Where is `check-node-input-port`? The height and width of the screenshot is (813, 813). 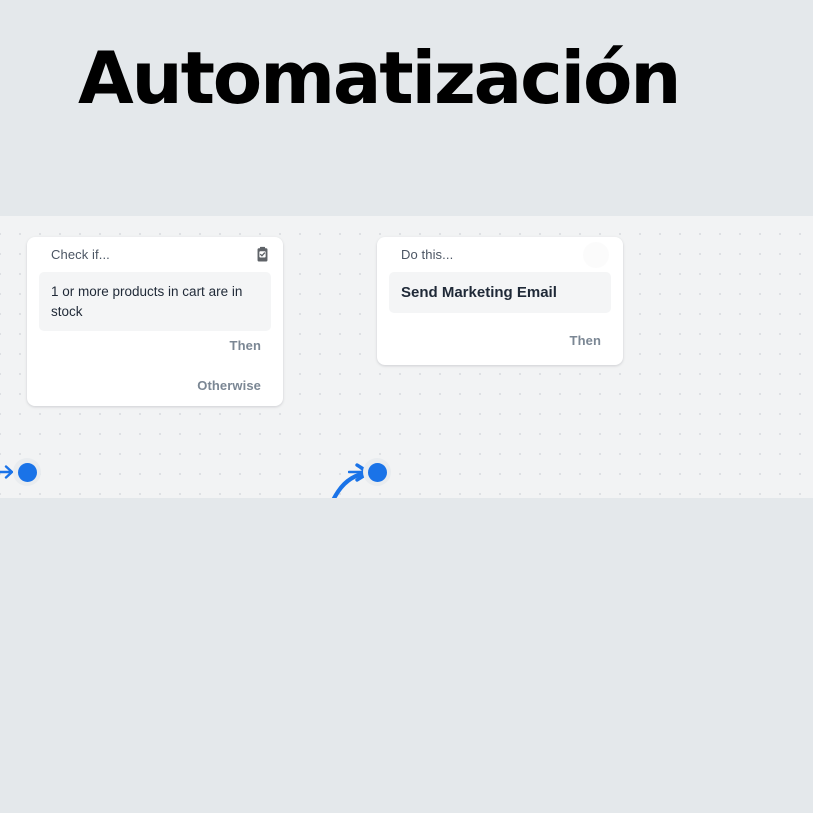
check-node-input-port is located at coordinates (27, 472).